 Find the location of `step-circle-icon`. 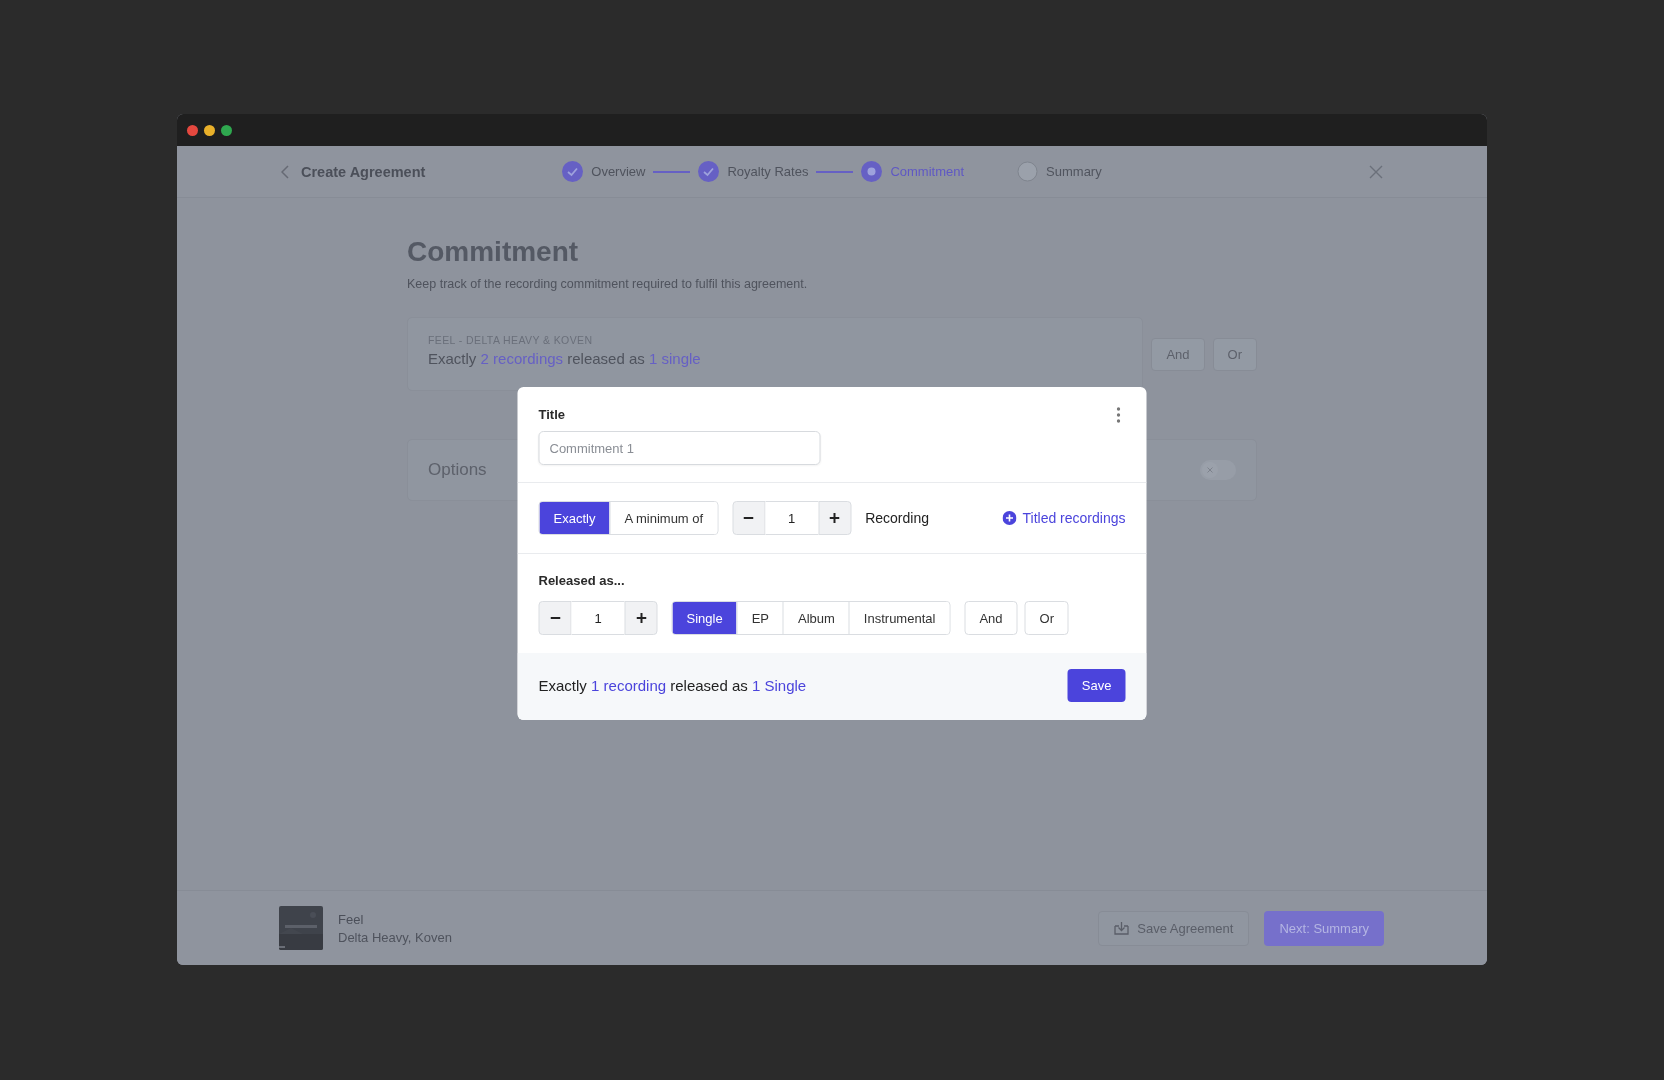

step-circle-icon is located at coordinates (1028, 171).